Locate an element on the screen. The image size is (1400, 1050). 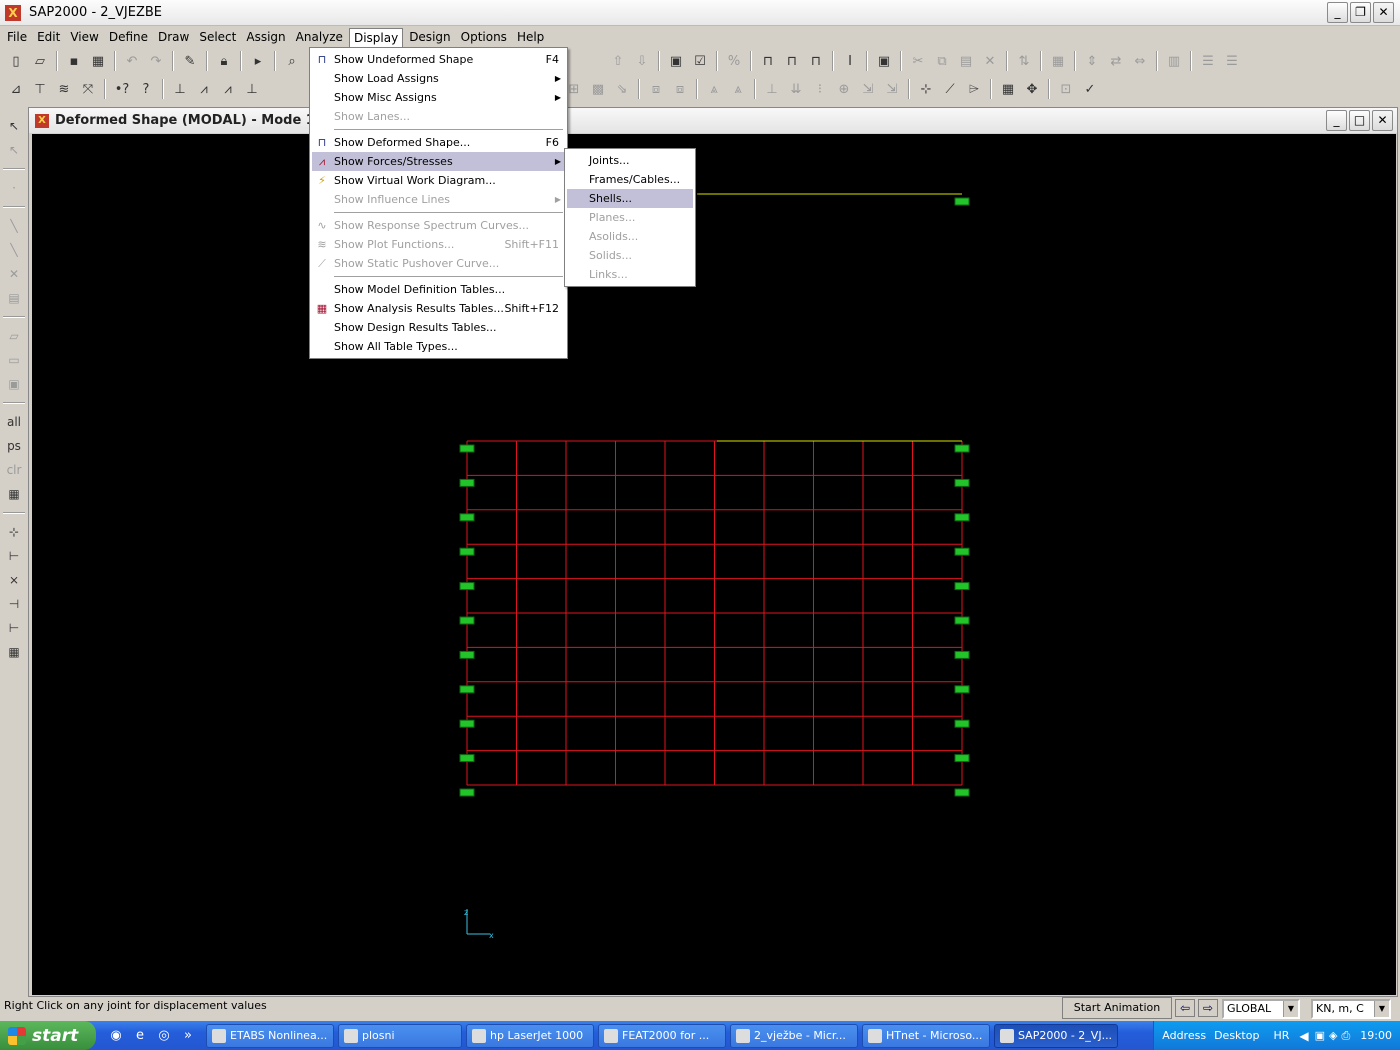
network-icon: ▣ is located at coordinates (1320, 1035).